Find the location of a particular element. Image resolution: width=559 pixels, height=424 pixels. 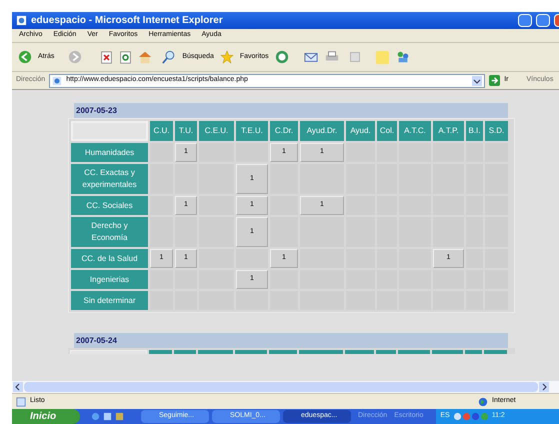

refresh-icon is located at coordinates (125, 57).